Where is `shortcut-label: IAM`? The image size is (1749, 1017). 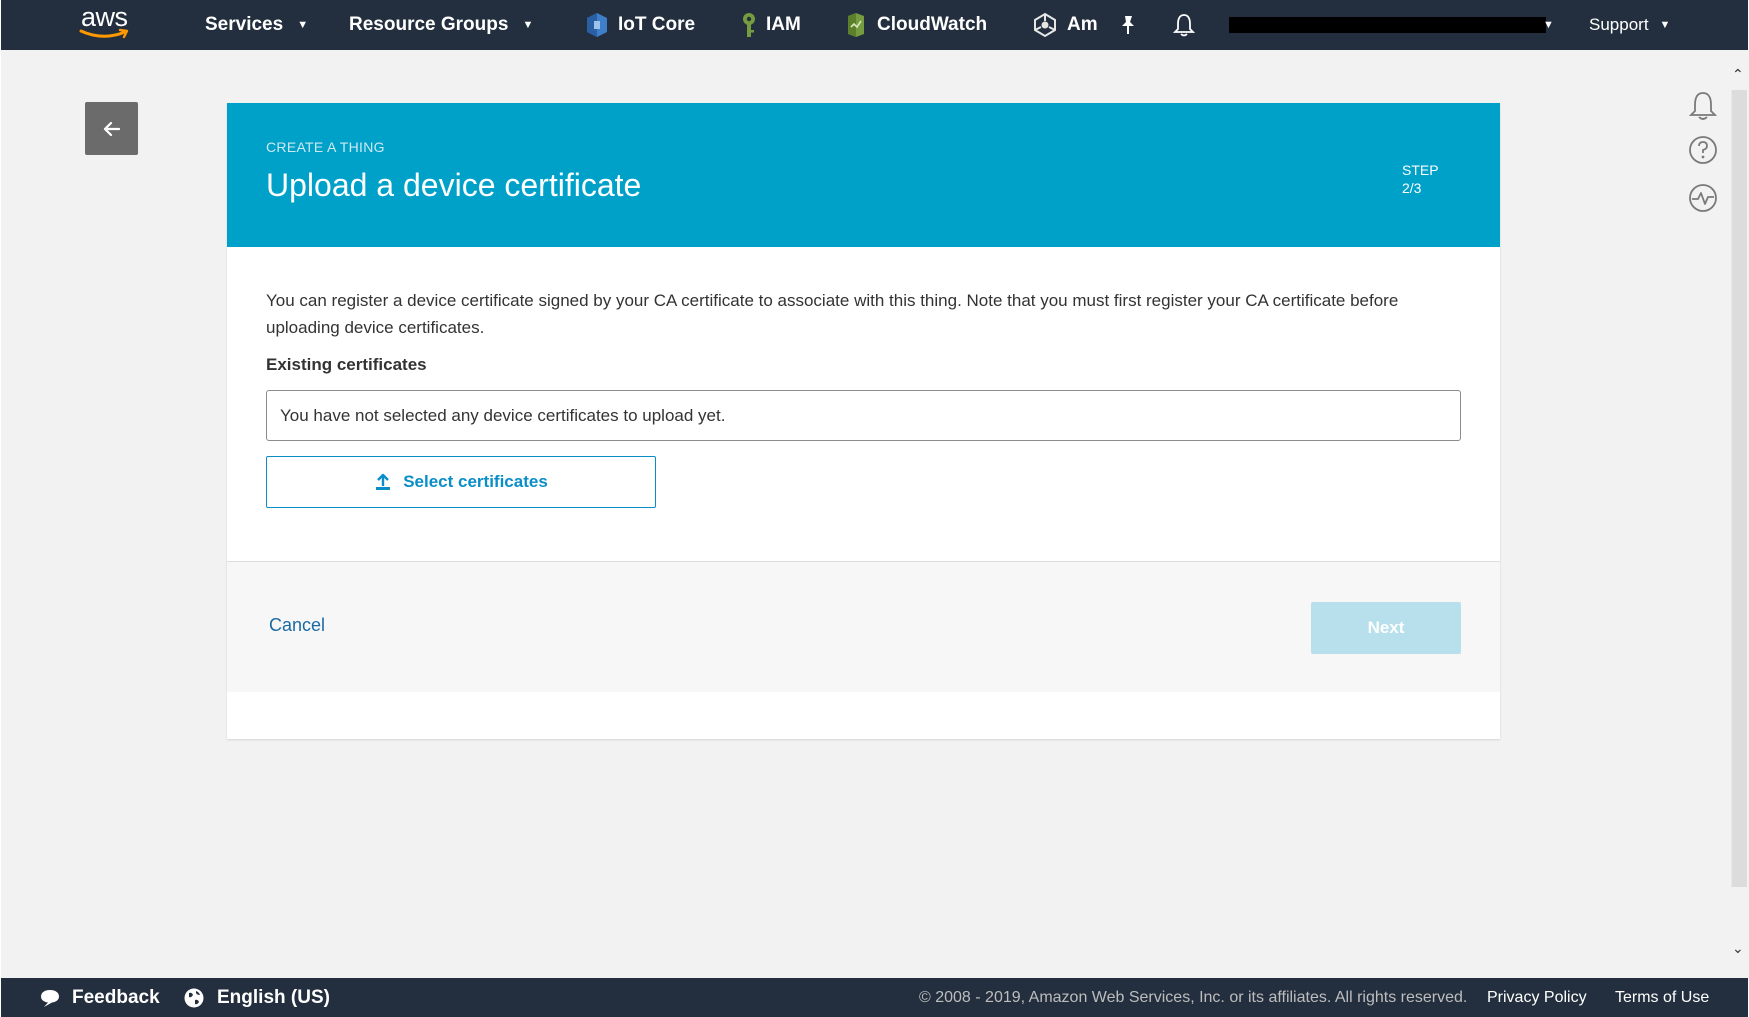
shortcut-label: IAM is located at coordinates (783, 24).